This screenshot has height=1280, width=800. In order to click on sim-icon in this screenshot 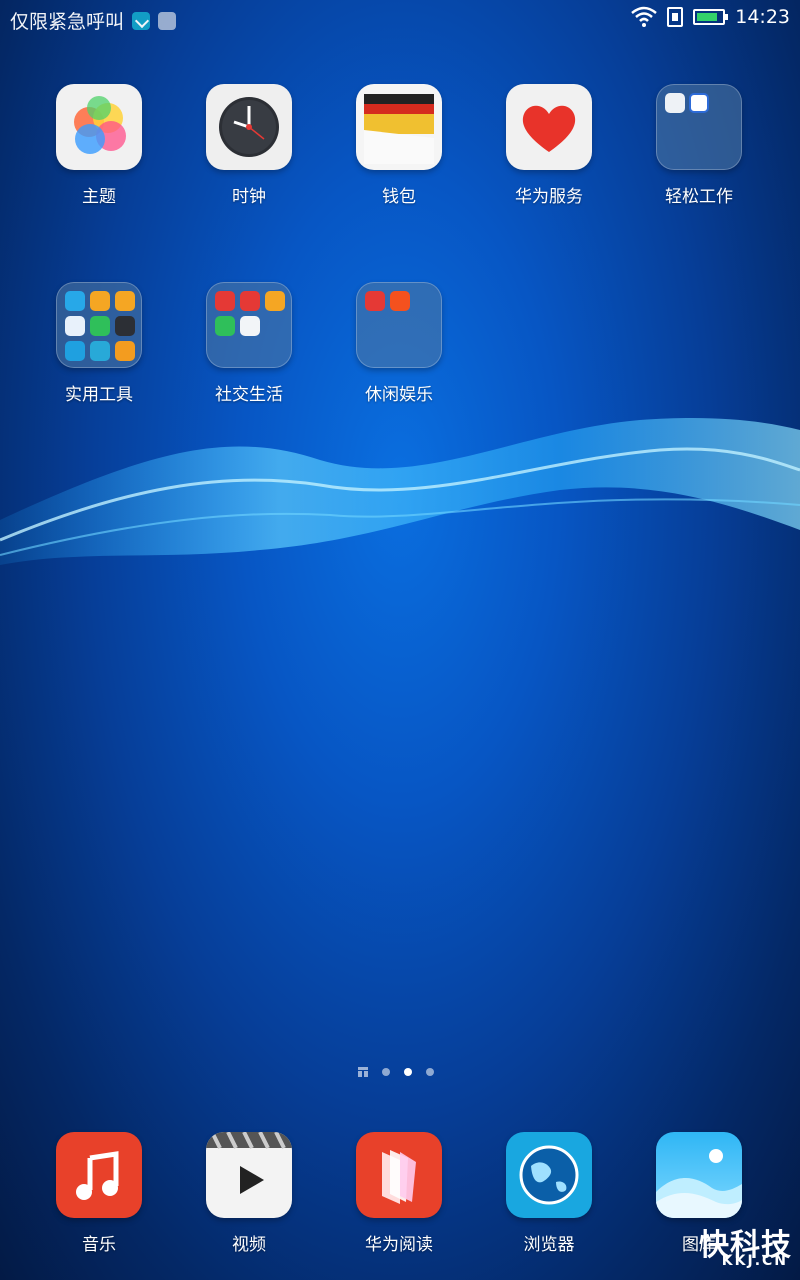, I will do `click(675, 17)`.